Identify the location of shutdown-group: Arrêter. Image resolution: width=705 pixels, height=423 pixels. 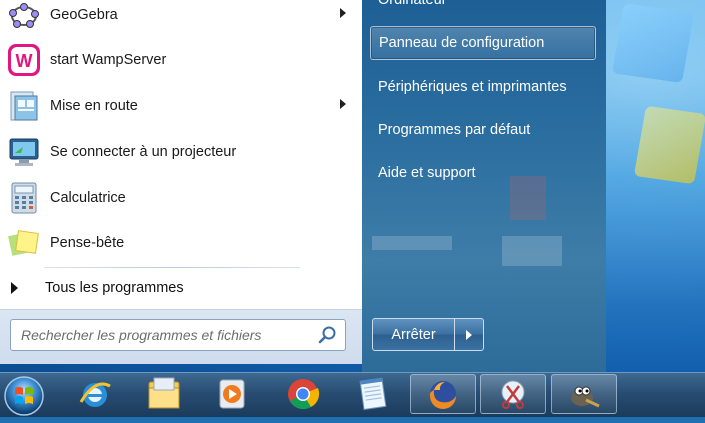
(428, 334).